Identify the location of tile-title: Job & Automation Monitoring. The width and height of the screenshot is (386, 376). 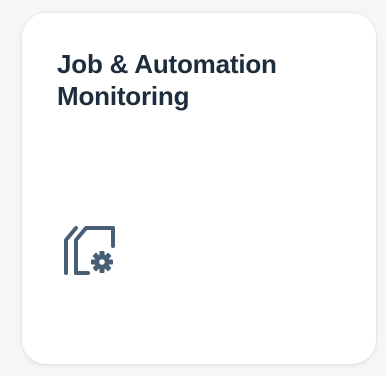
(167, 80).